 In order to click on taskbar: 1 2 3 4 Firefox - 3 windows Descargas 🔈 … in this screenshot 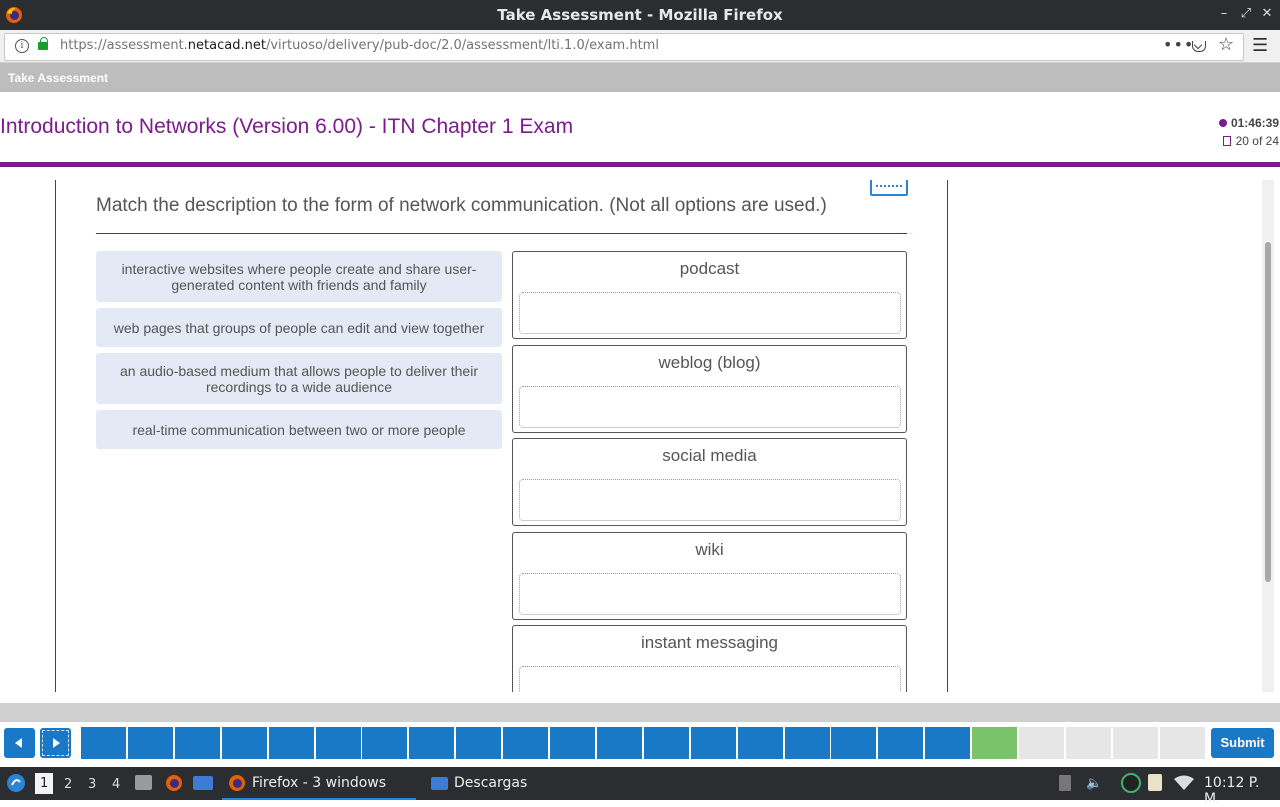, I will do `click(640, 787)`.